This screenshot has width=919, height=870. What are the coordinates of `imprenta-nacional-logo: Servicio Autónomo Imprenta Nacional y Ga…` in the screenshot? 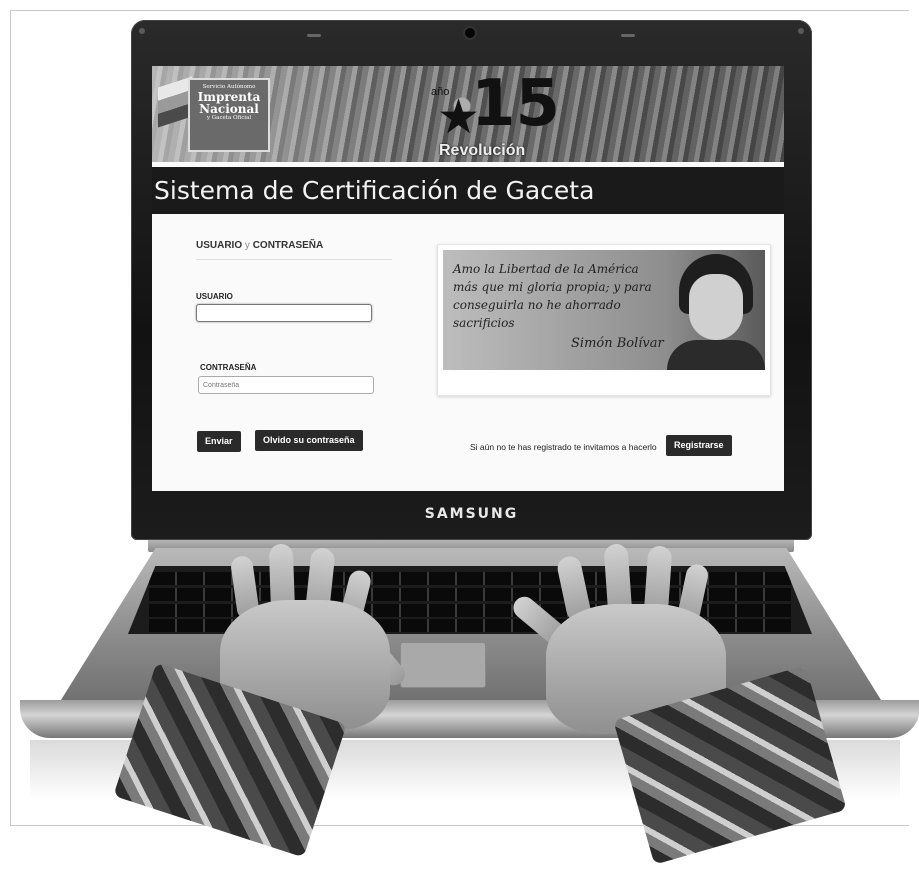 It's located at (229, 115).